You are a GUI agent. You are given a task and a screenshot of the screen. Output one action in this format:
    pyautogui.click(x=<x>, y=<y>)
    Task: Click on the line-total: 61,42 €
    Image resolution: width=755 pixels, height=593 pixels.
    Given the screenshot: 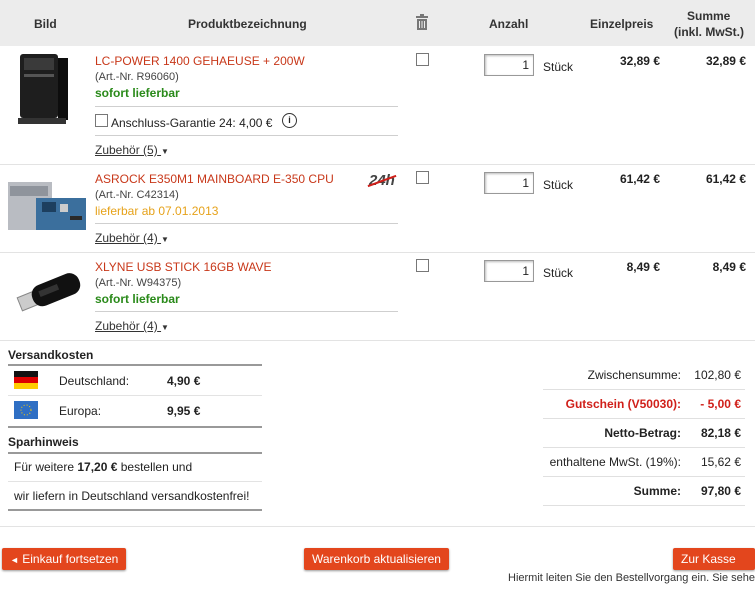 What is the action you would take?
    pyautogui.click(x=725, y=179)
    